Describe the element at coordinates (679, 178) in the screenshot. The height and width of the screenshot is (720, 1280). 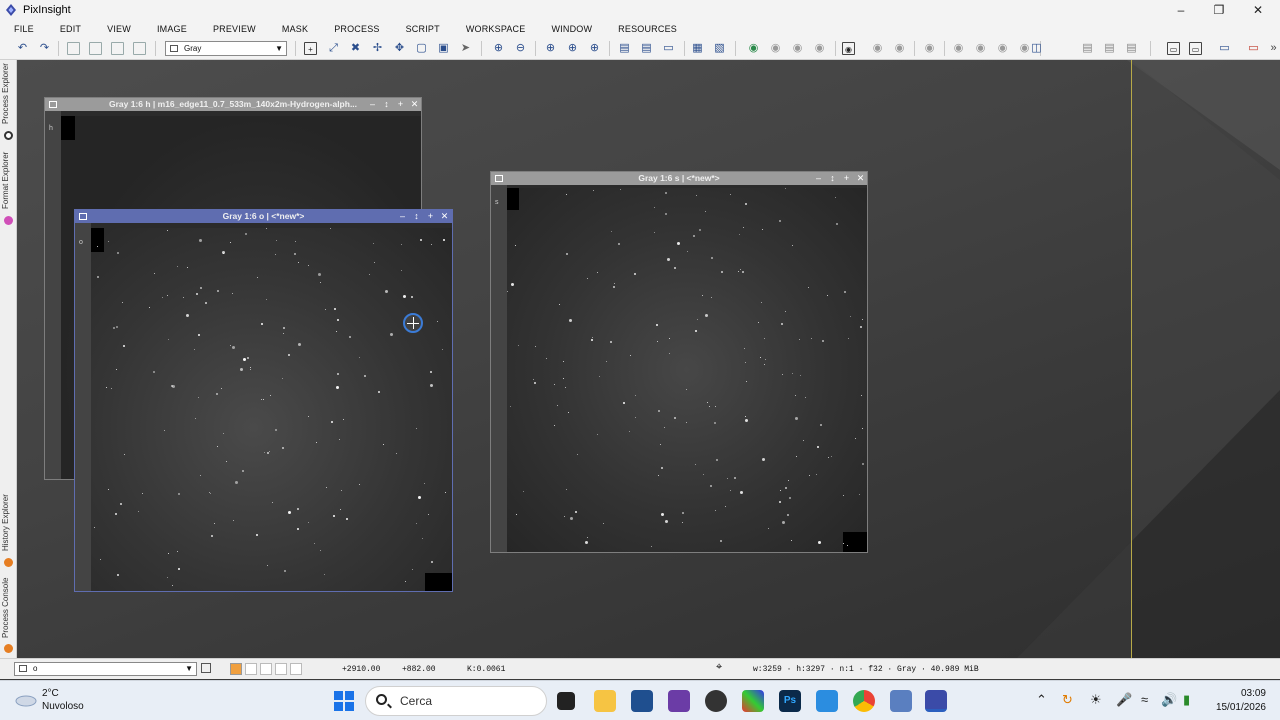
I see `window-s-titlebar: Gray 1:6 s | <*new*>` at that location.